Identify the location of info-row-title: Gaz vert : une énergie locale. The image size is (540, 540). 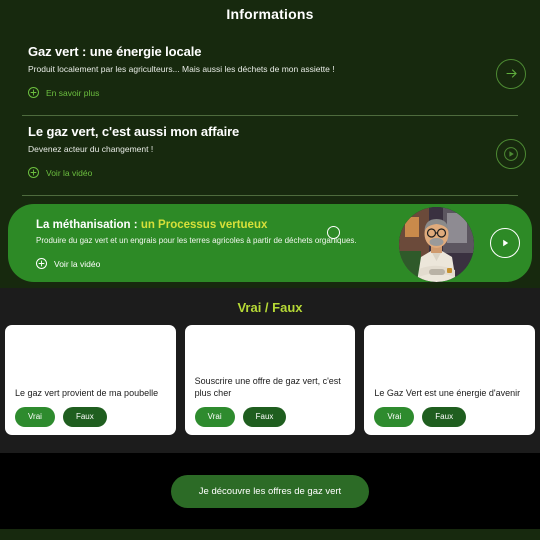
(115, 51).